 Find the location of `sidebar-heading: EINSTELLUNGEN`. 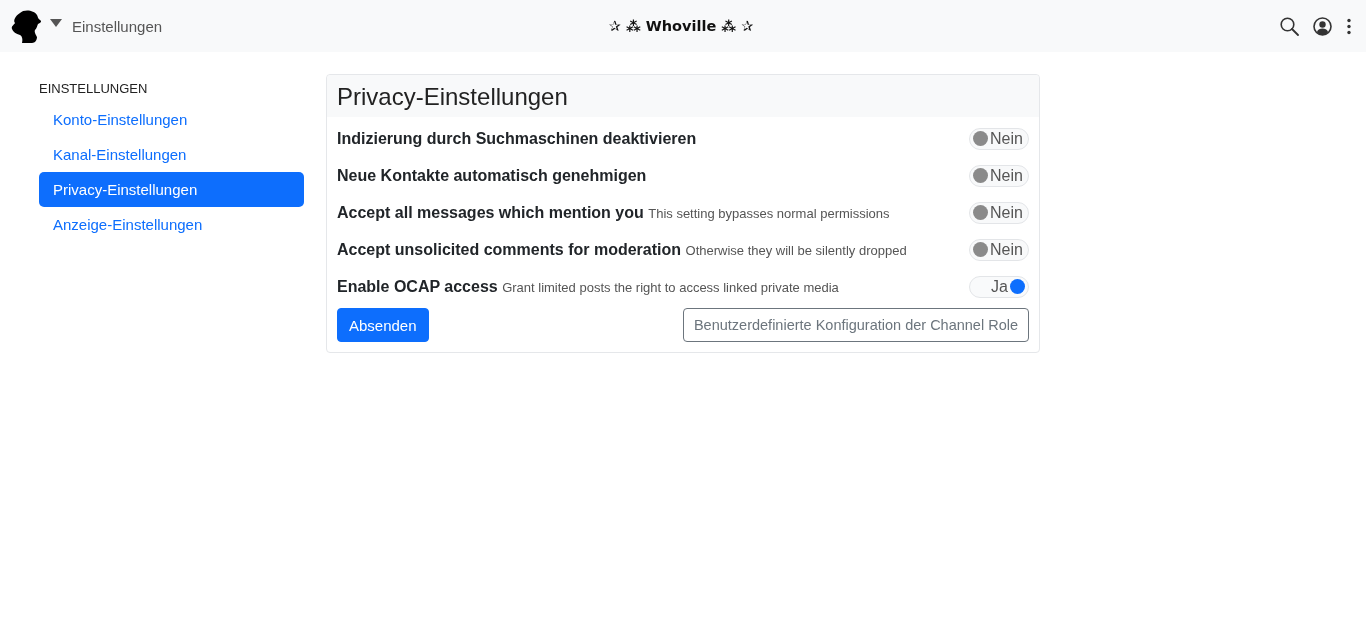

sidebar-heading: EINSTELLUNGEN is located at coordinates (94, 89).